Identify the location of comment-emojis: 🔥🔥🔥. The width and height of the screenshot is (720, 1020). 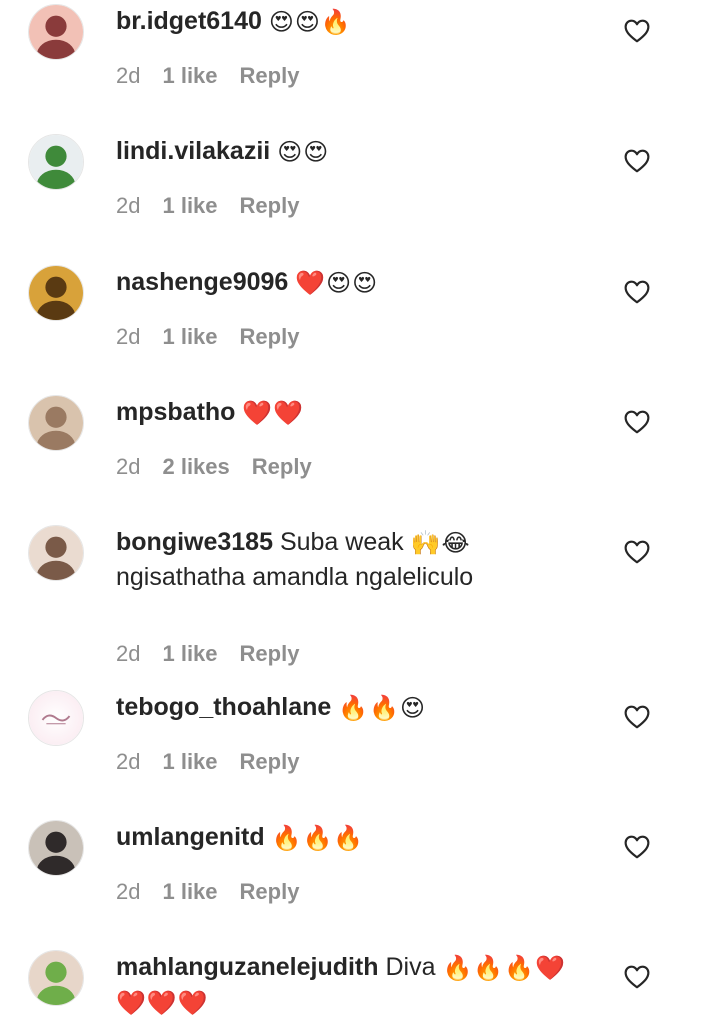
(318, 838).